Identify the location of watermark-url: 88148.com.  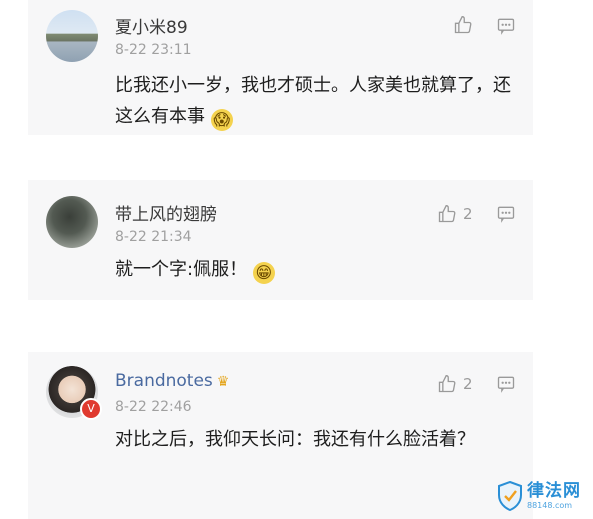
(550, 505).